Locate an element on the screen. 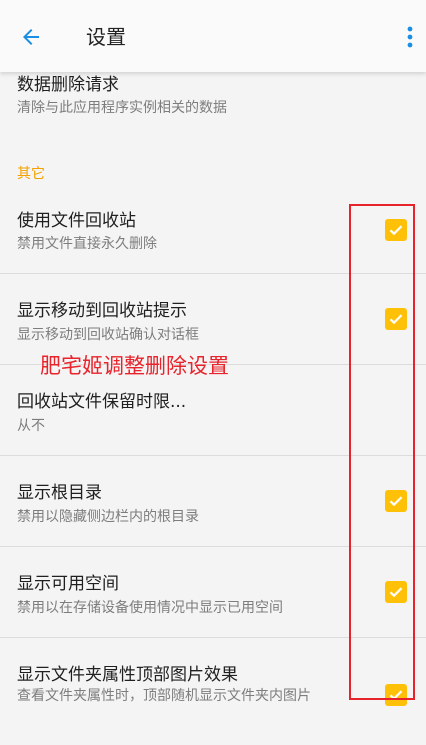 This screenshot has height=745, width=426. pref-summary: 查看文件夹属性时，顶部随机显示文件夹内图片 is located at coordinates (164, 696).